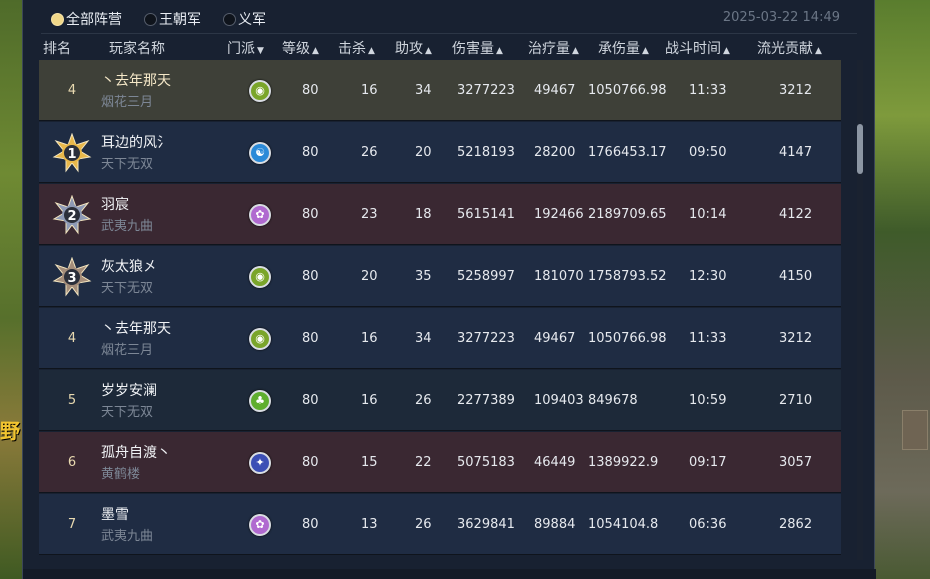 This screenshot has height=579, width=930. Describe the element at coordinates (423, 152) in the screenshot. I see `assists-value: 20` at that location.